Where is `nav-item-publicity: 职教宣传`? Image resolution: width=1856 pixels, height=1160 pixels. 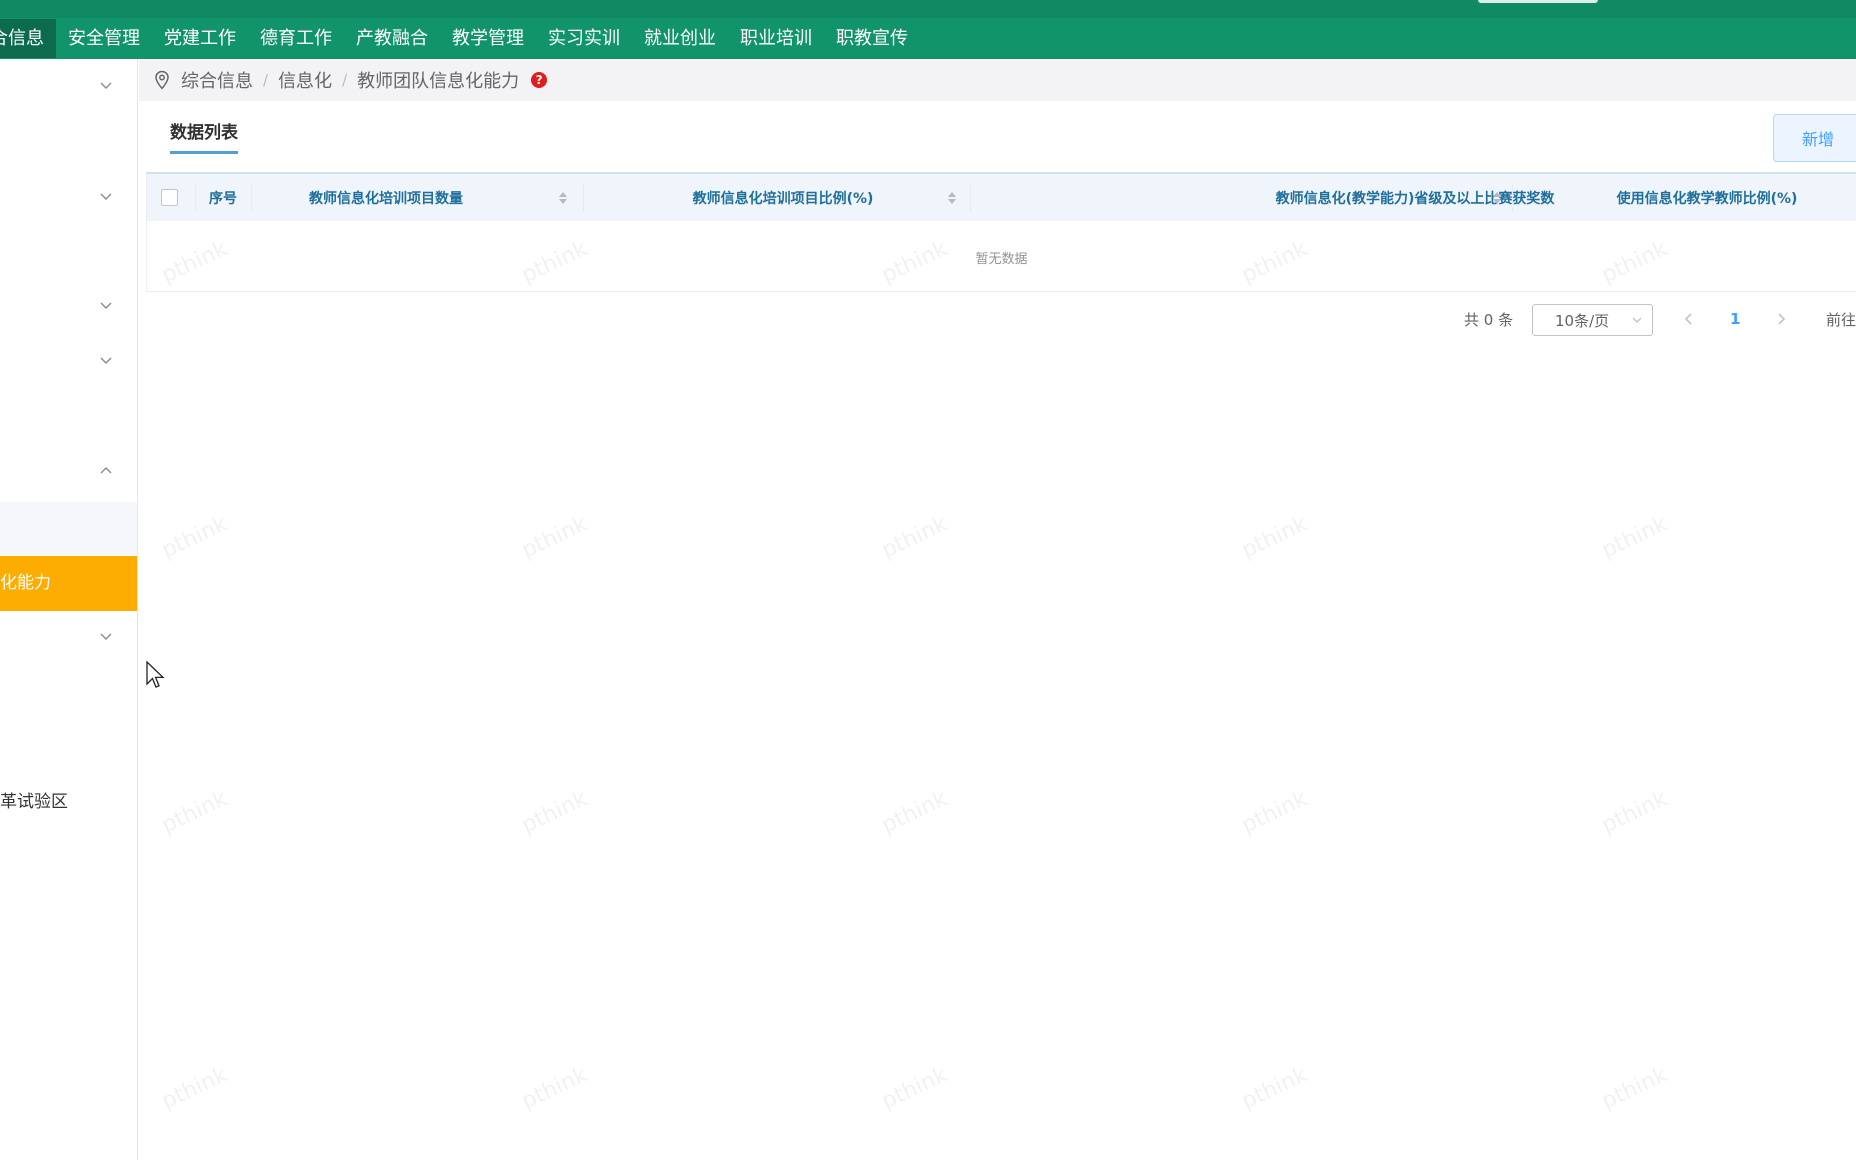
nav-item-publicity: 职教宣传 is located at coordinates (872, 38).